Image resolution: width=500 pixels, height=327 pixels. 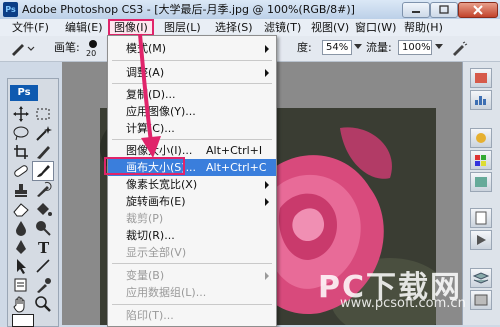 I want to click on eyedropper-icon, so click(x=43, y=285).